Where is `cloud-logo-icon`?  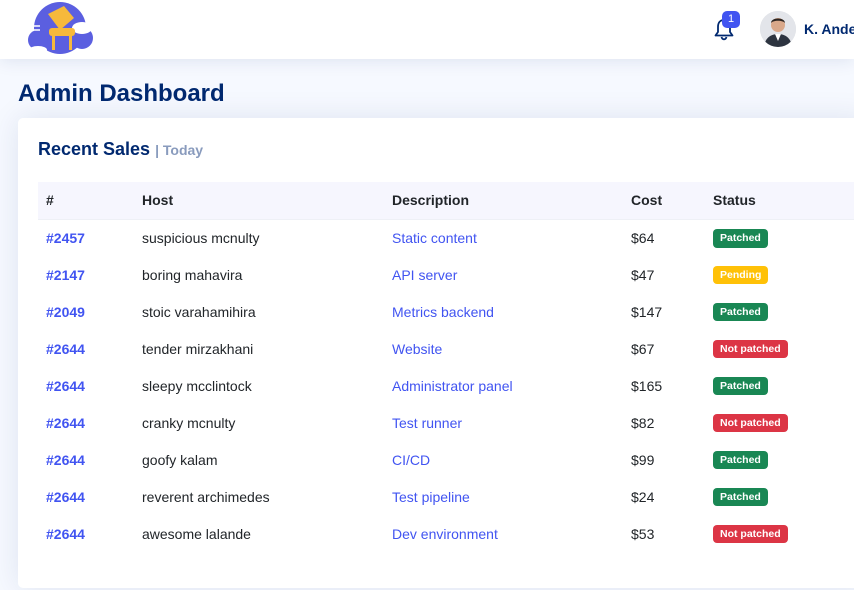
cloud-logo-icon is located at coordinates (60, 28).